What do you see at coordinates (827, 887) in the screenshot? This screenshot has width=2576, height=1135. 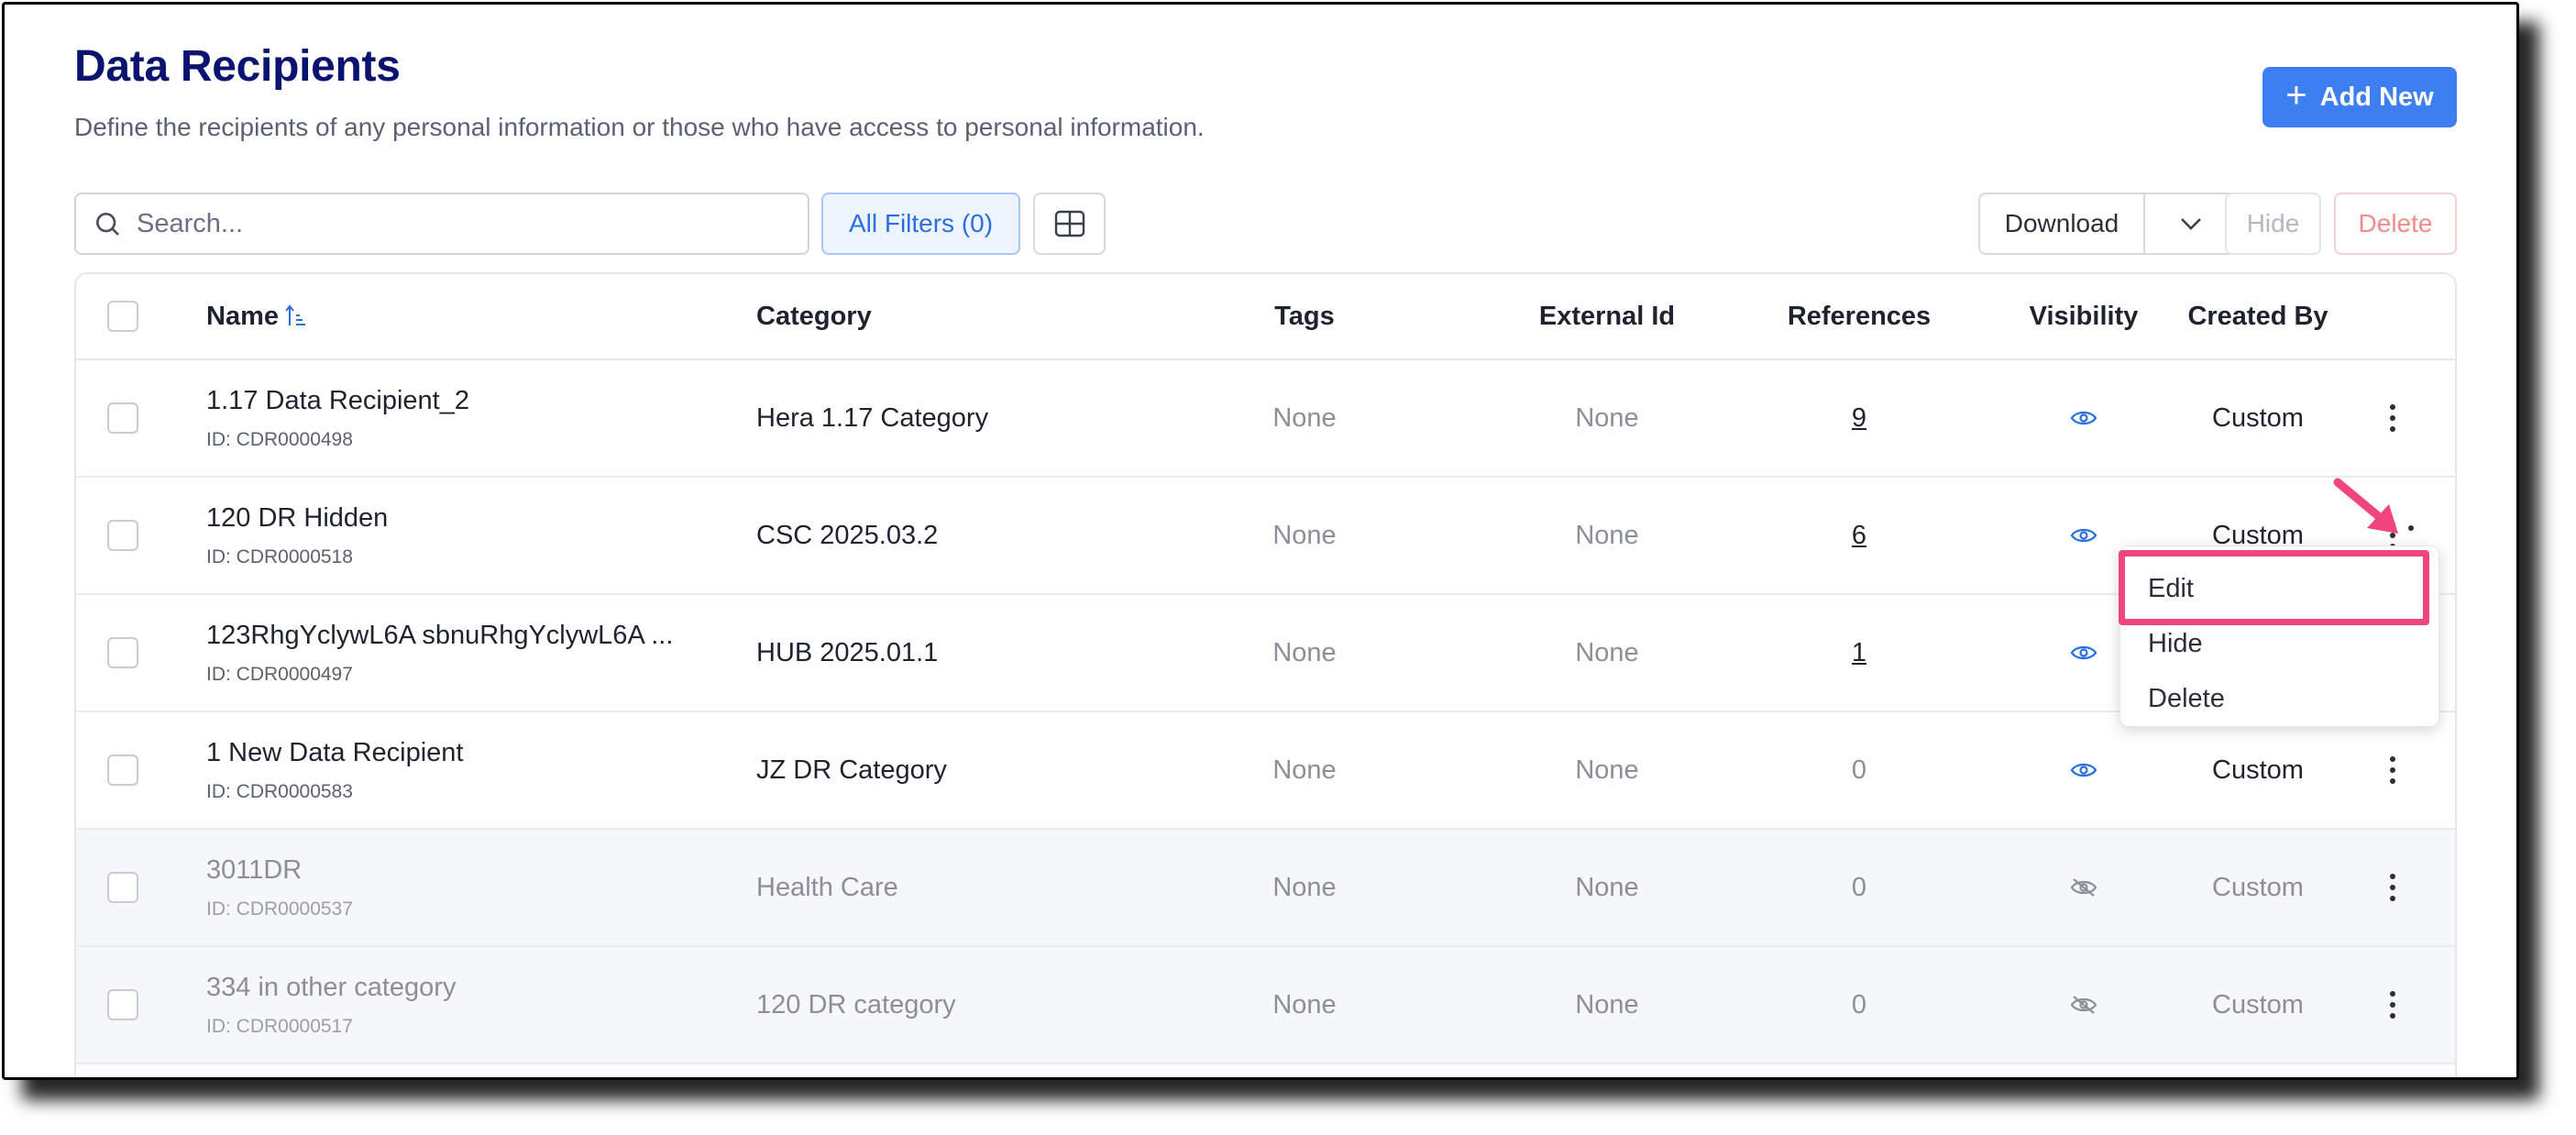 I see `category-cell: Health Care` at bounding box center [827, 887].